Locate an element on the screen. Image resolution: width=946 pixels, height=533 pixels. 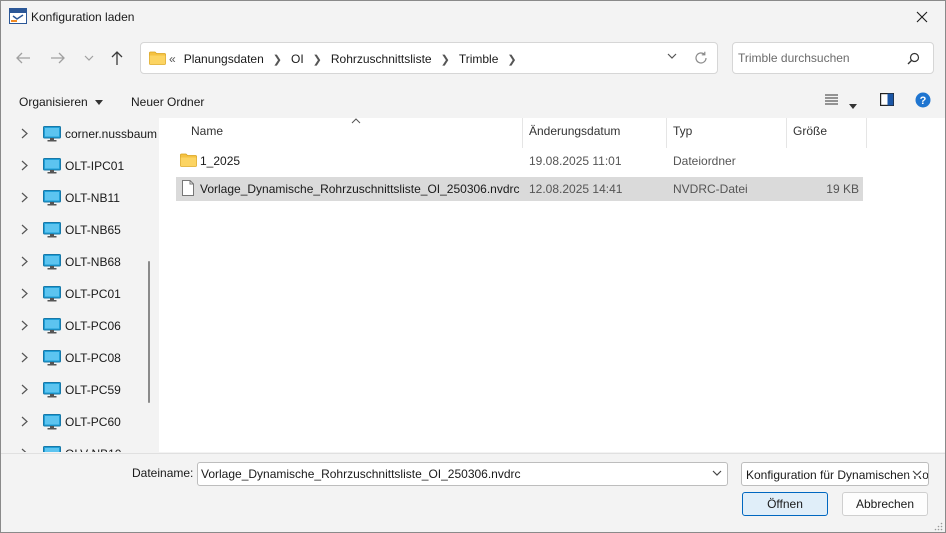
file-row: 1_2025 19.08.2025 11:01 Dateiordner is located at coordinates (519, 161).